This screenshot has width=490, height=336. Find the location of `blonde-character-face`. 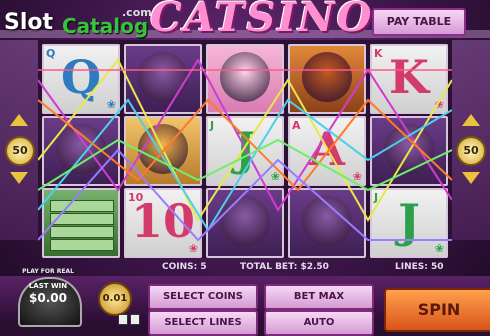

blonde-character-face is located at coordinates (163, 149).